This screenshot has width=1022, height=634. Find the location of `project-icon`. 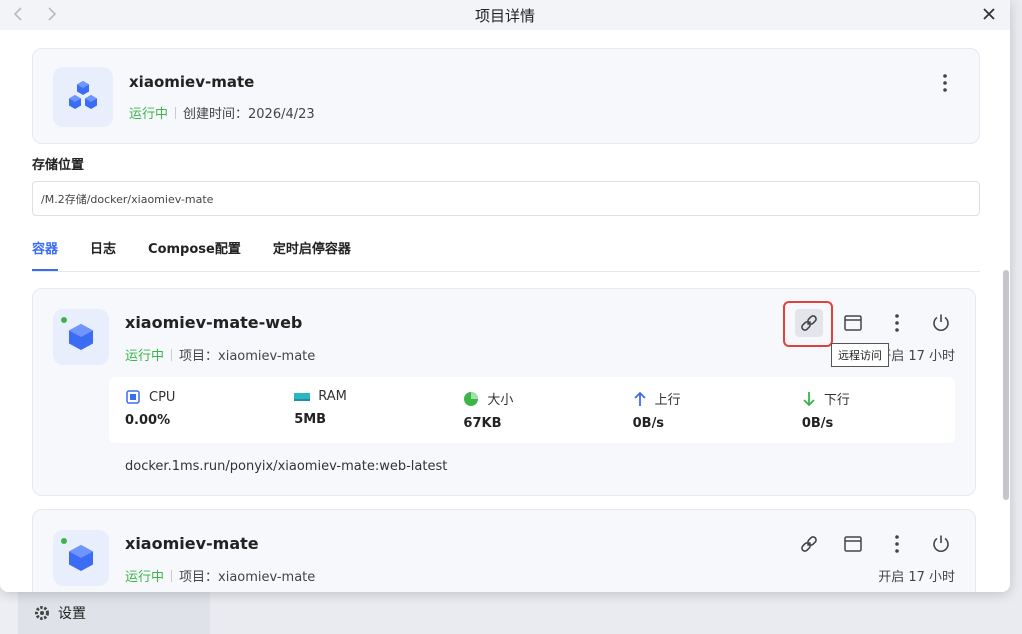

project-icon is located at coordinates (83, 97).